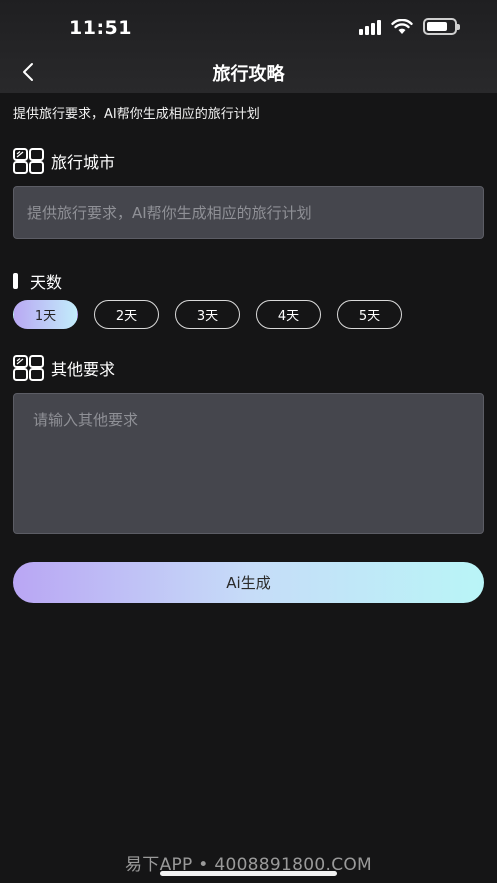 Image resolution: width=497 pixels, height=883 pixels. I want to click on top-bar: 11:51 旅行攻略, so click(248, 46).